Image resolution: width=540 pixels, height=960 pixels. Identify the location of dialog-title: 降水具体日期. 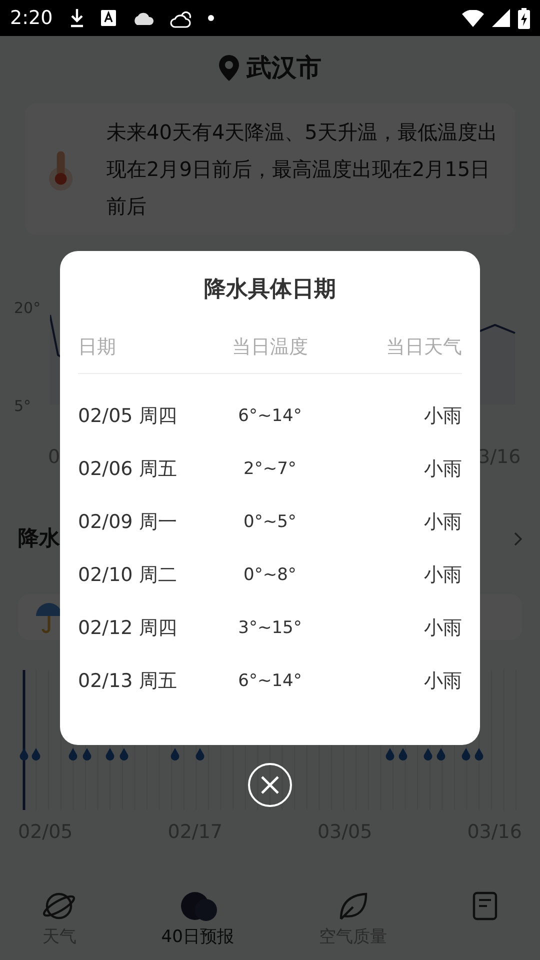
(270, 290).